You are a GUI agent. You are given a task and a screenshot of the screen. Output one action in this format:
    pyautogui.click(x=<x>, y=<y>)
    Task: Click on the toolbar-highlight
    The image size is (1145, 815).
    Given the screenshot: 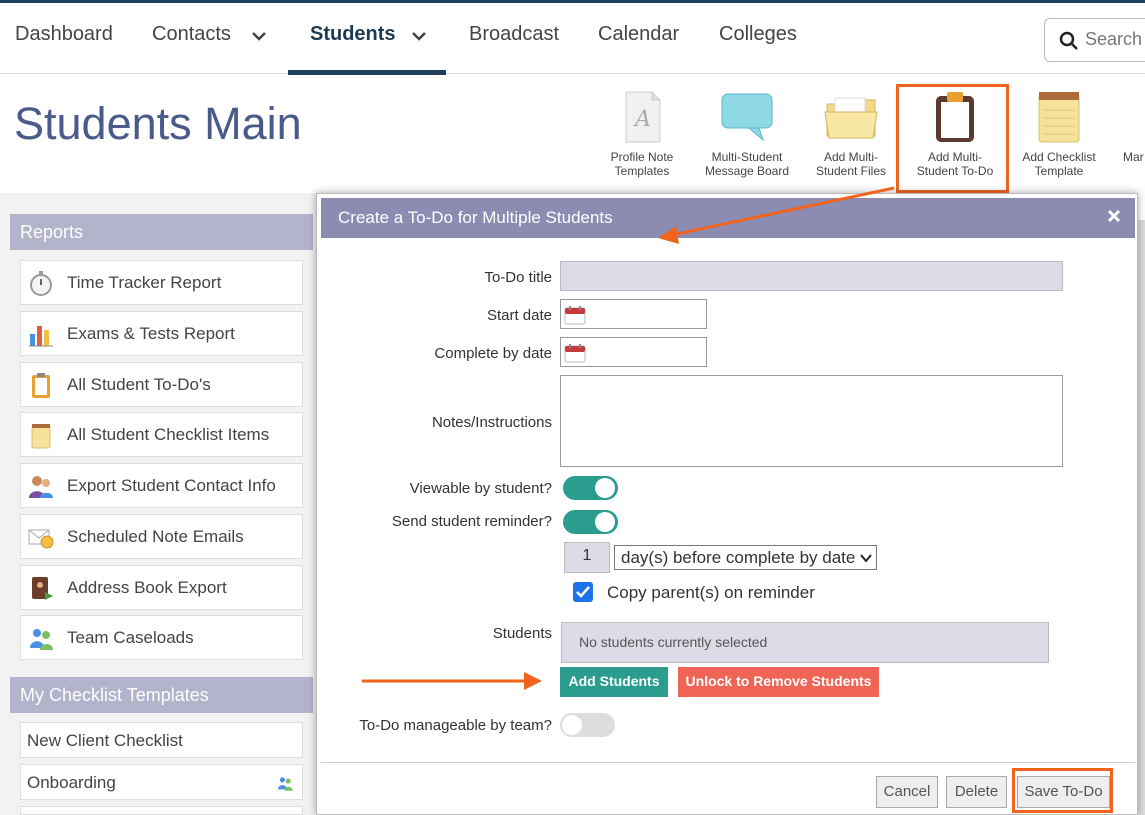 What is the action you would take?
    pyautogui.click(x=952, y=138)
    